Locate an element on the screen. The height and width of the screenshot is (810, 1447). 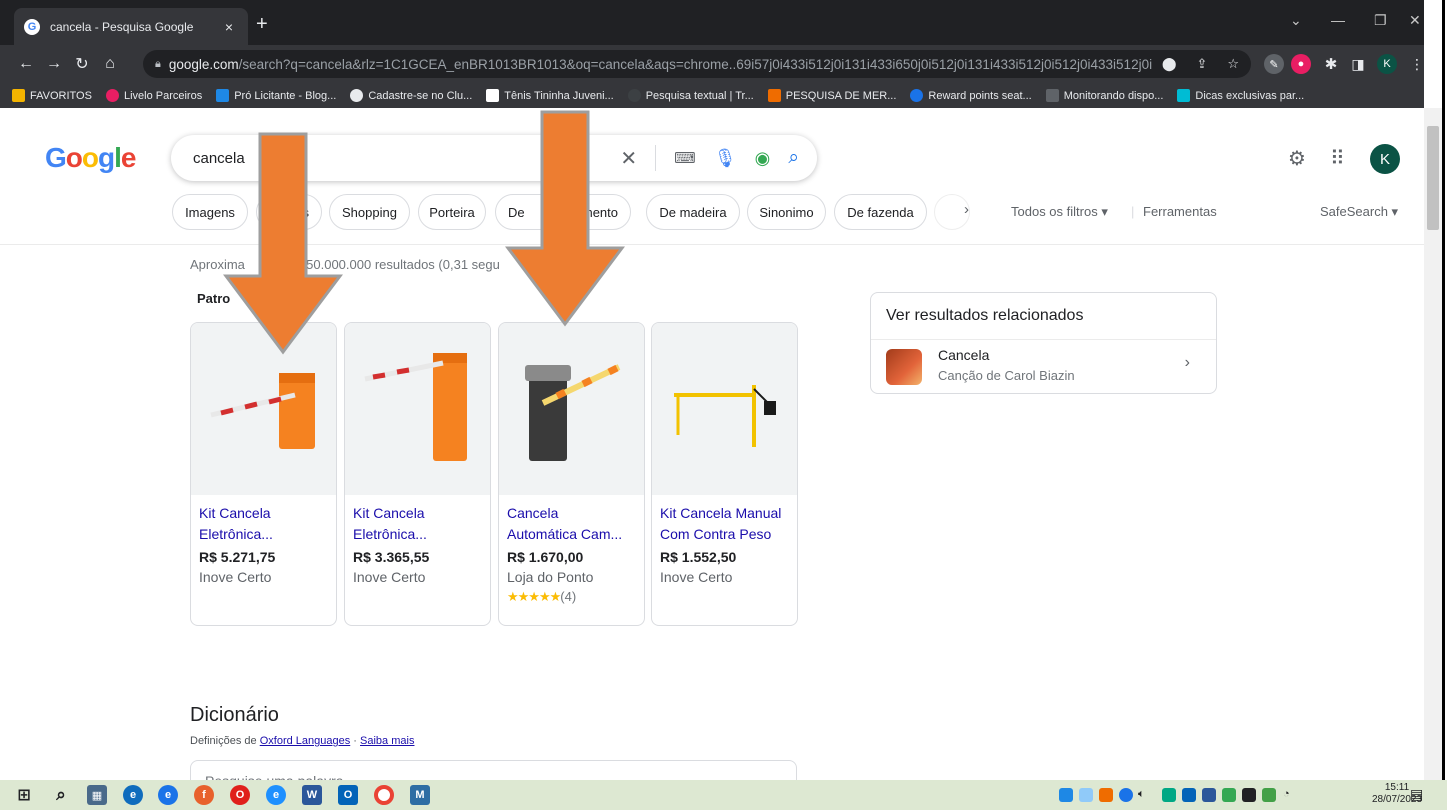
learn-more-link: Saiba mais is located at coordinates (387, 741).